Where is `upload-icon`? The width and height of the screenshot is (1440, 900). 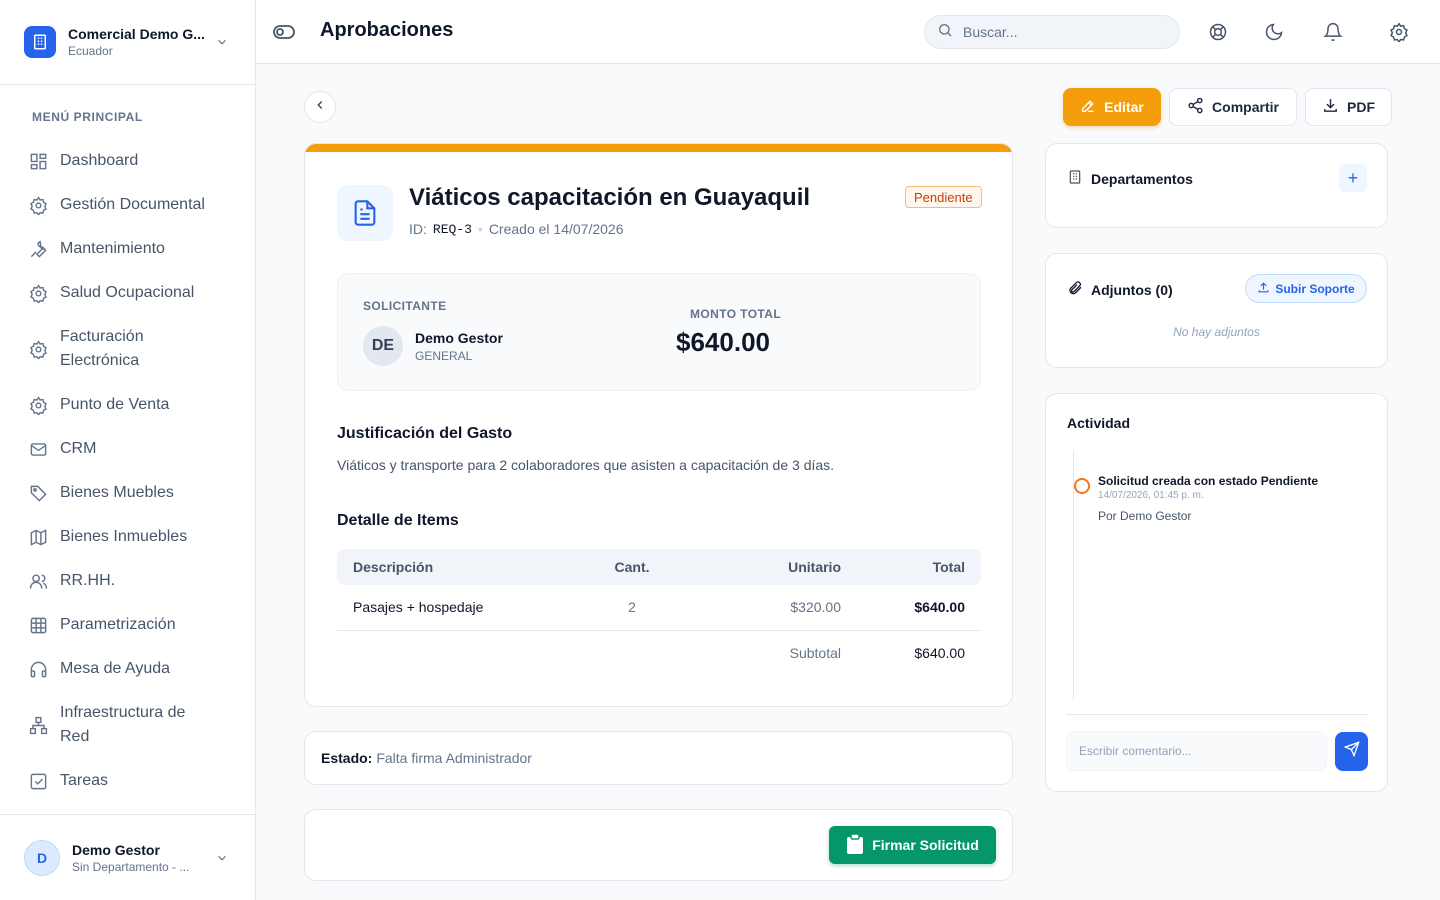
upload-icon is located at coordinates (1263, 289).